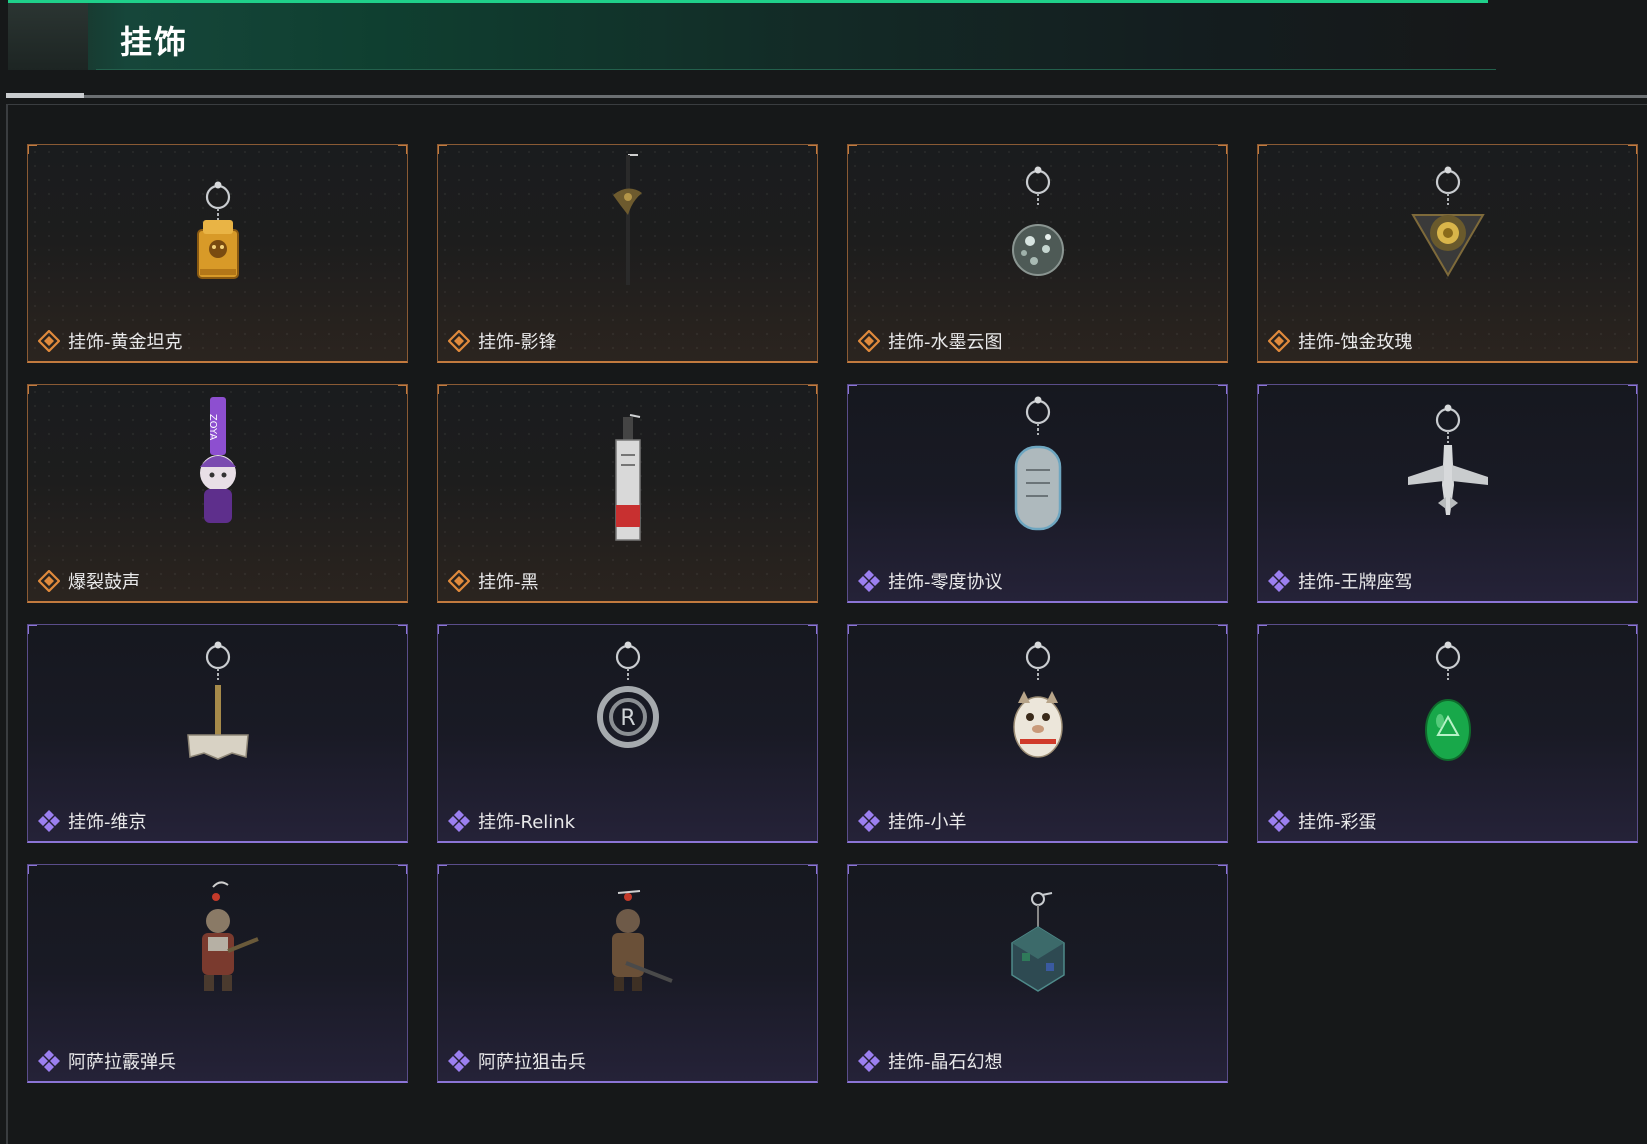  I want to click on charm-name: 挂饰-水墨云图, so click(945, 342).